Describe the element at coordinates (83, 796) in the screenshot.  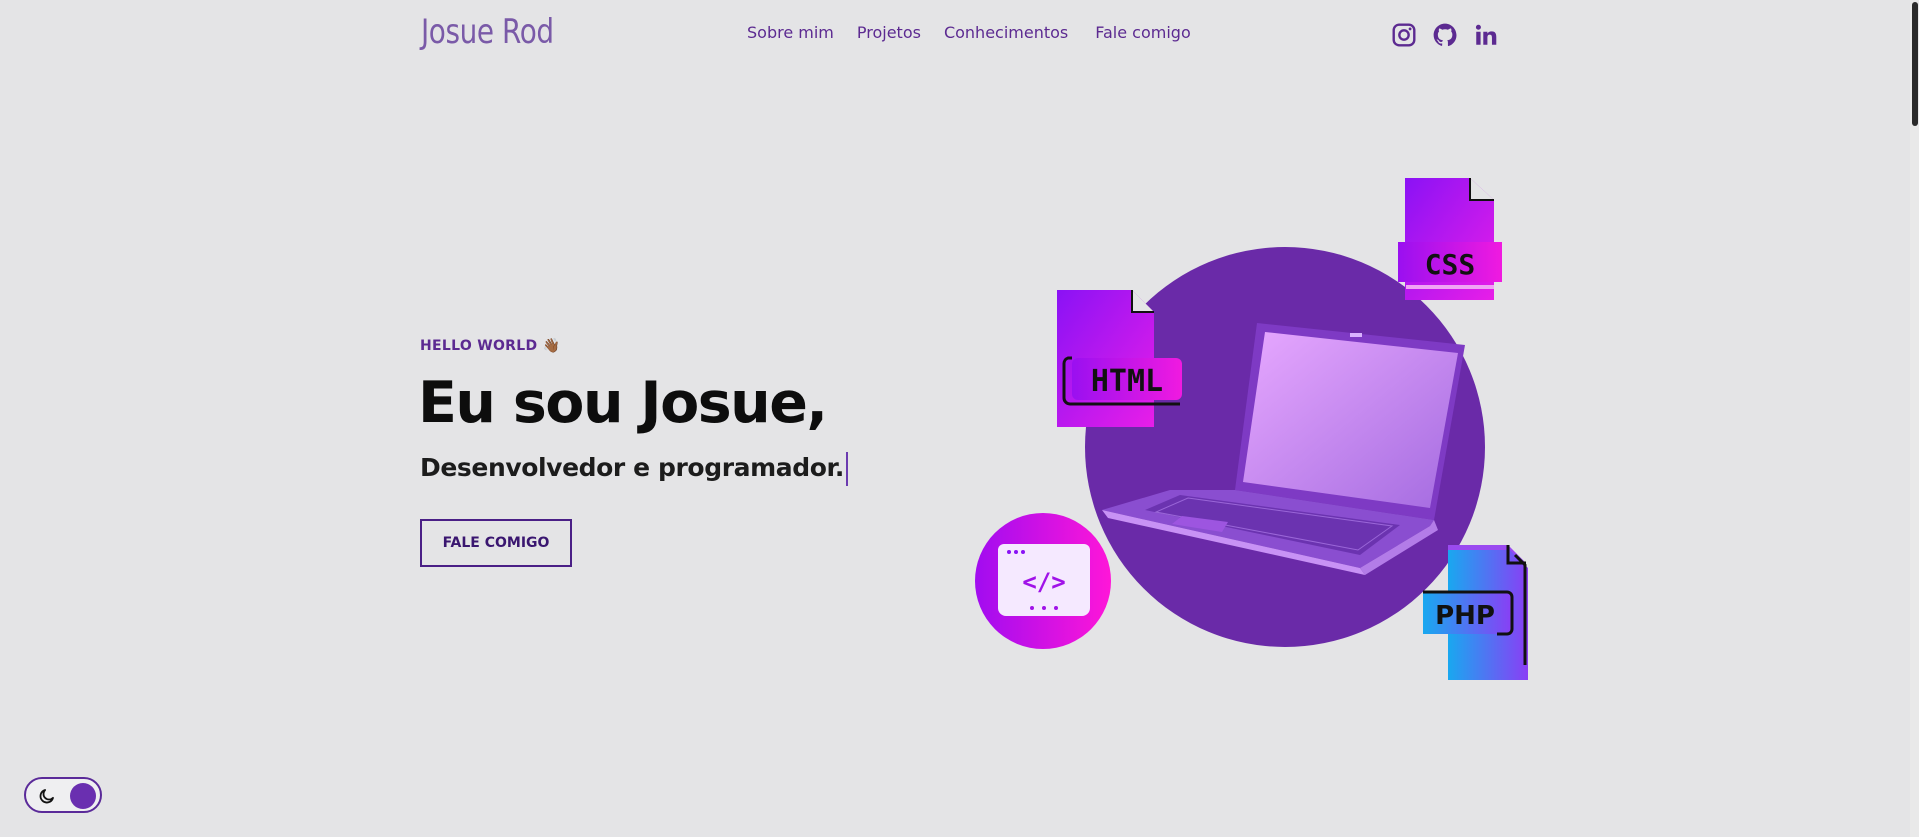
I see `toggle-knob` at that location.